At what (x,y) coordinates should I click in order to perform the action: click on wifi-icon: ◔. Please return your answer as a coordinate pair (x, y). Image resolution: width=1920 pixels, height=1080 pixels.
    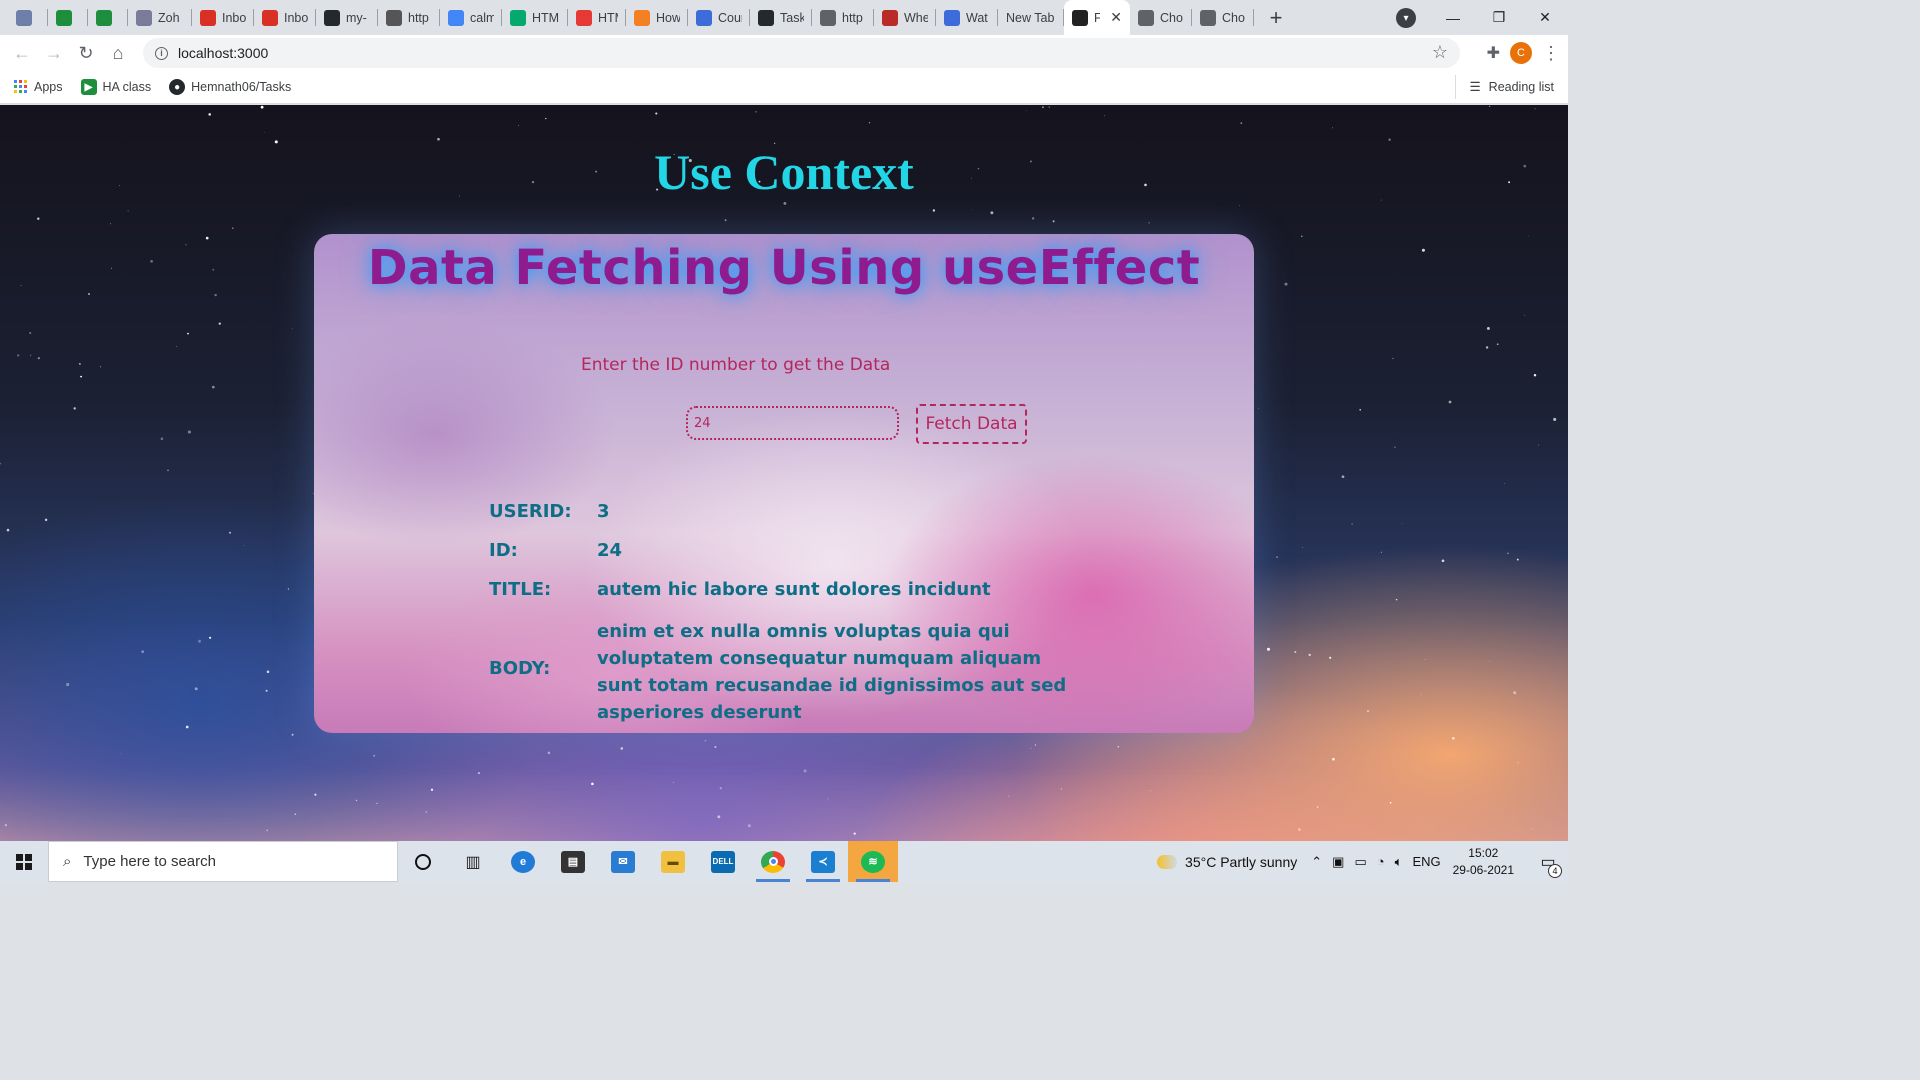
    Looking at the image, I should click on (1381, 861).